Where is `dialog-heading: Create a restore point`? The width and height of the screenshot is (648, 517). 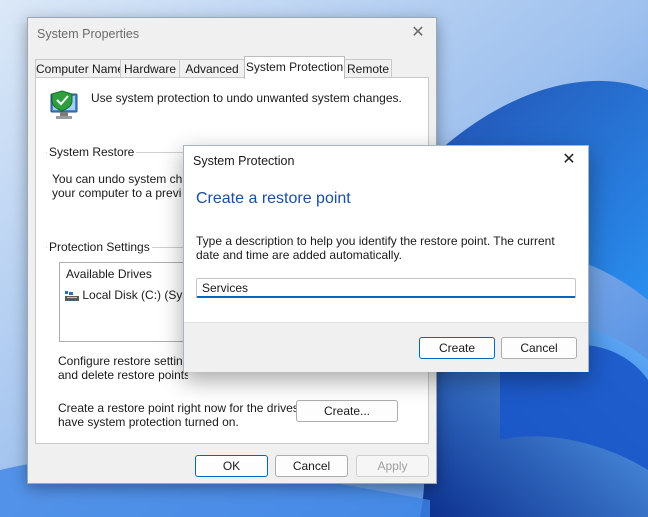
dialog-heading: Create a restore point is located at coordinates (273, 198).